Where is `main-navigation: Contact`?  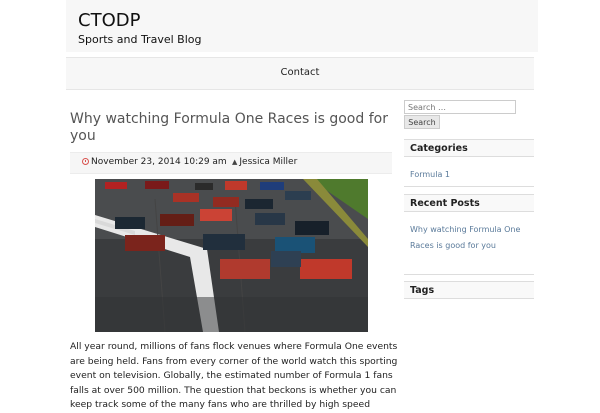
main-navigation: Contact is located at coordinates (300, 73).